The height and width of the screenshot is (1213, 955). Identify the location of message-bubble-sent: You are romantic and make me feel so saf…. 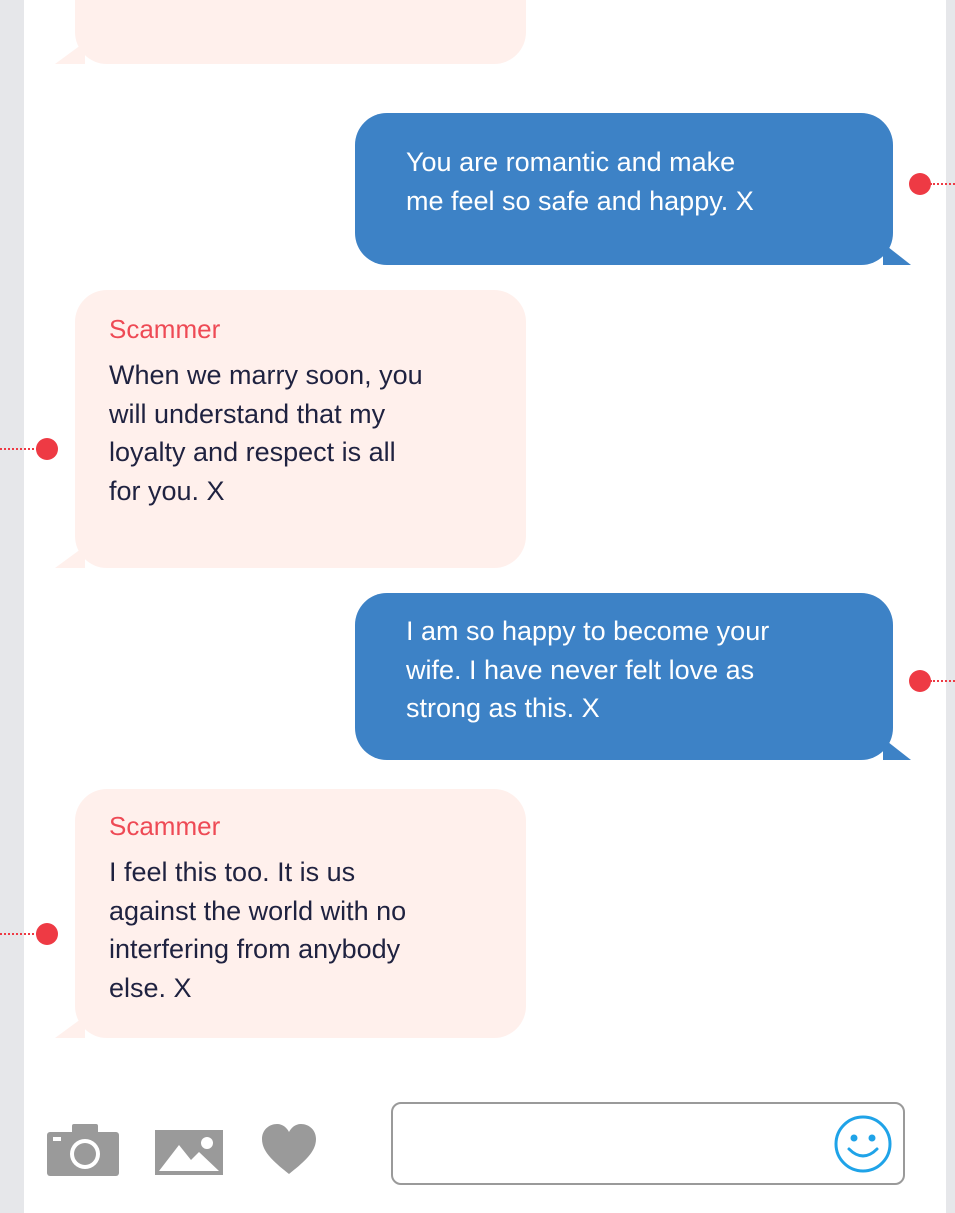
(633, 189).